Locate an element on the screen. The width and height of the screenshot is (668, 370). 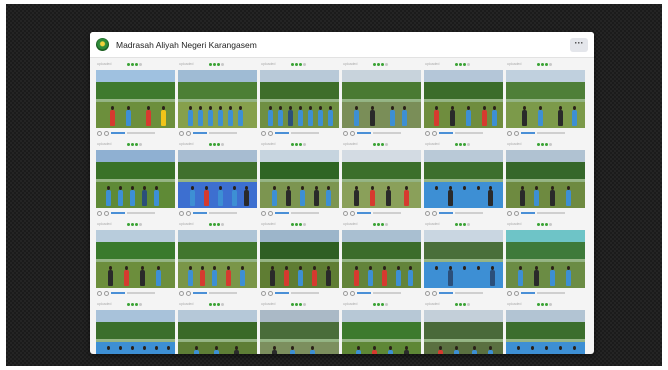
more-options-button: ··· is located at coordinates (579, 44).